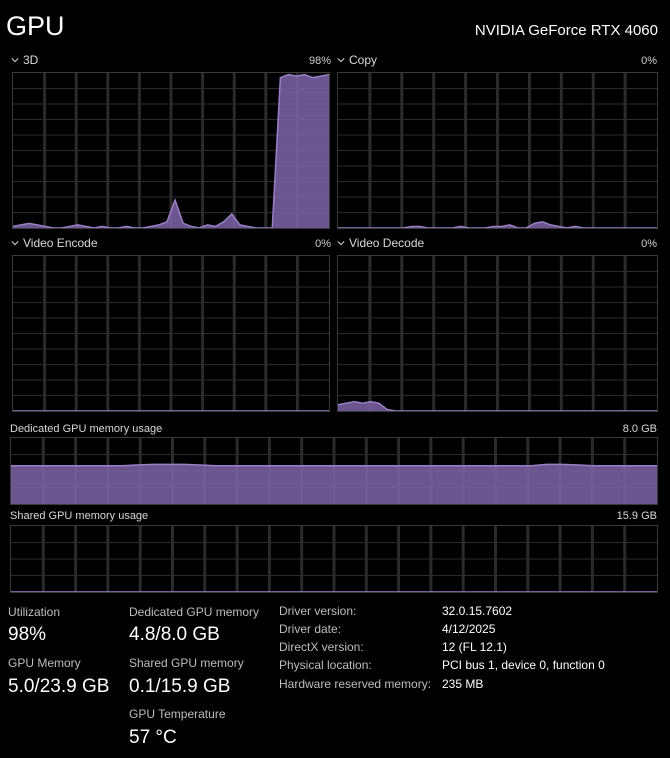 This screenshot has height=758, width=670. I want to click on shared-memory-max: 15.9 GB, so click(636, 516).